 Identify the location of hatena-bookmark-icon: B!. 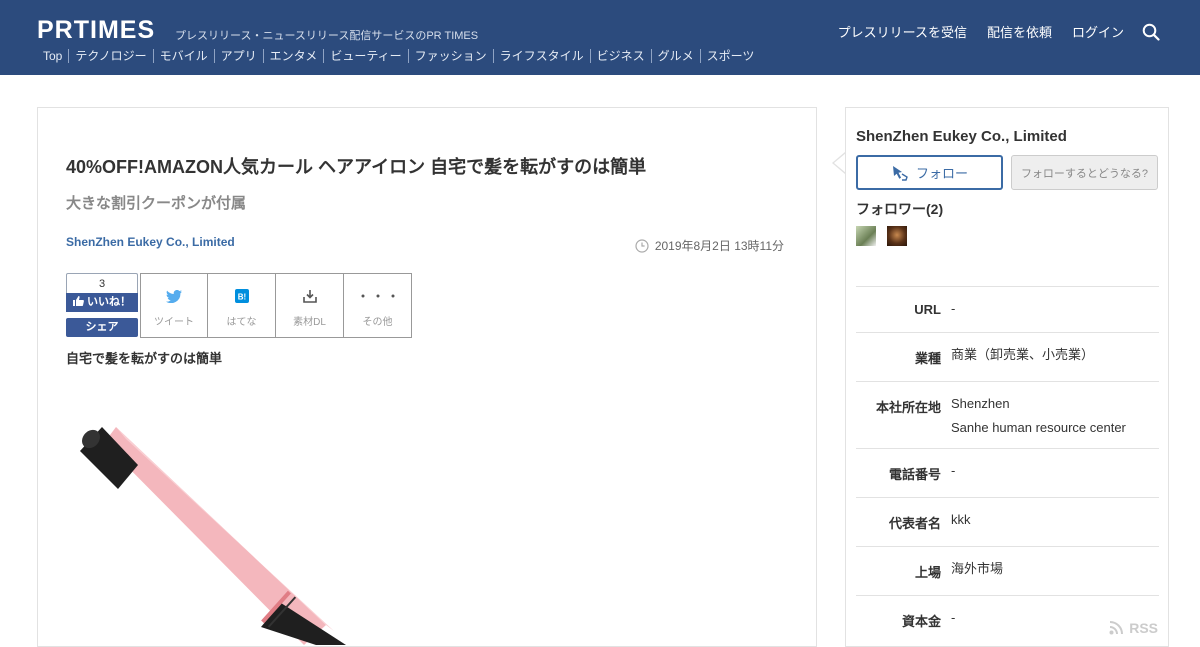
(241, 296).